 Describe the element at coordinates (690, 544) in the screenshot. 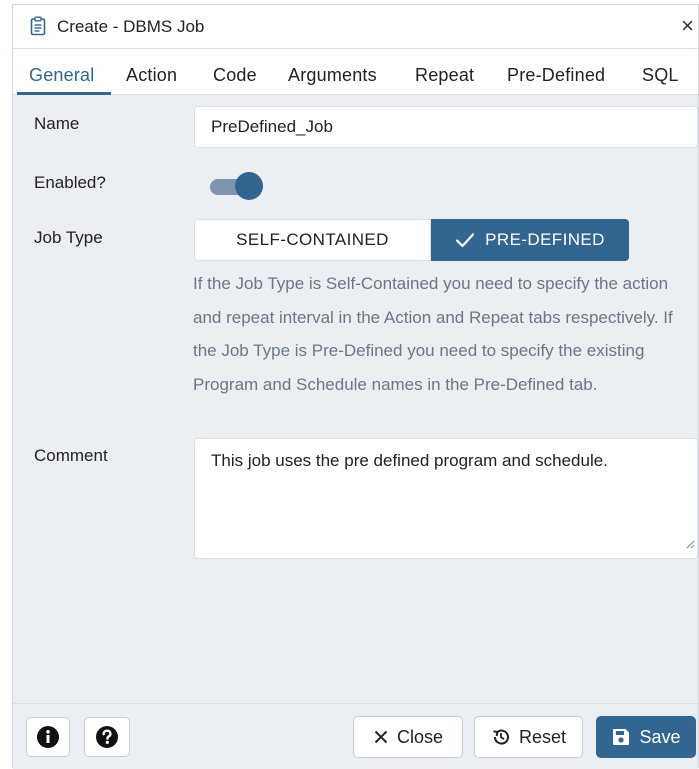

I see `resize-grip-icon` at that location.